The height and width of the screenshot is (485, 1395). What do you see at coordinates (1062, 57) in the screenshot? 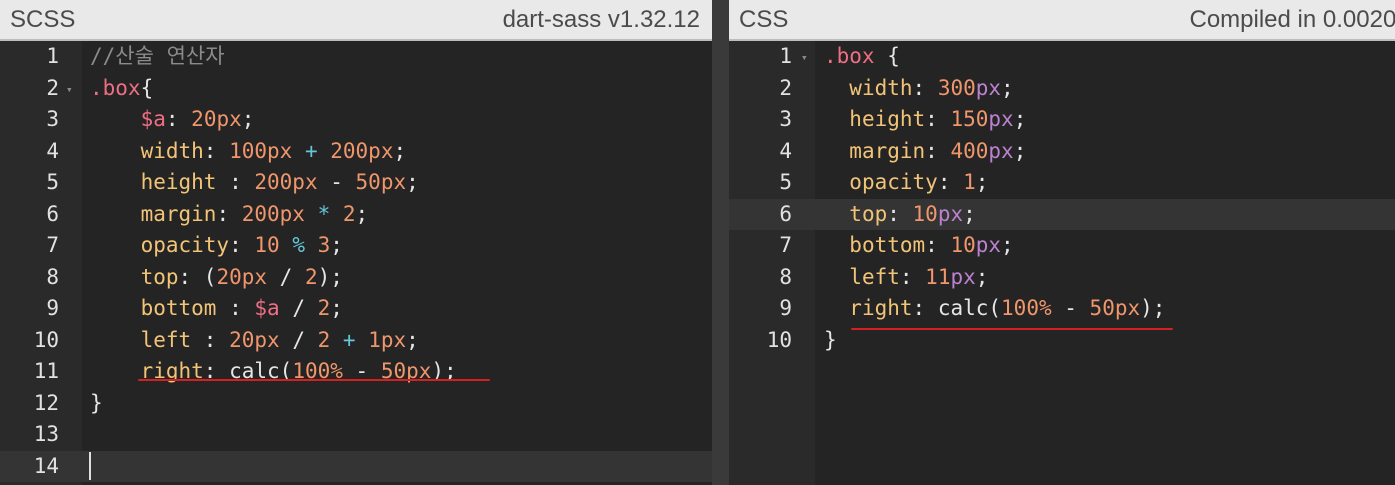
I see `code-line: 1 ▾ .box {` at bounding box center [1062, 57].